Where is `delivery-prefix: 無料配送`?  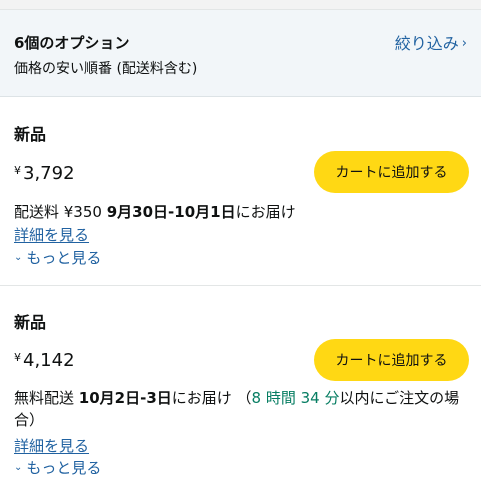 delivery-prefix: 無料配送 is located at coordinates (46, 398).